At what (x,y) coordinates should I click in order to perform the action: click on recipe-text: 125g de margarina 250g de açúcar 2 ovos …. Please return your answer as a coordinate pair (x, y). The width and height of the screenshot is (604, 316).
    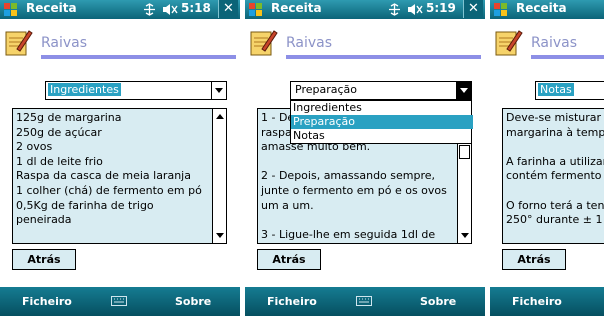
    Looking at the image, I should click on (109, 169).